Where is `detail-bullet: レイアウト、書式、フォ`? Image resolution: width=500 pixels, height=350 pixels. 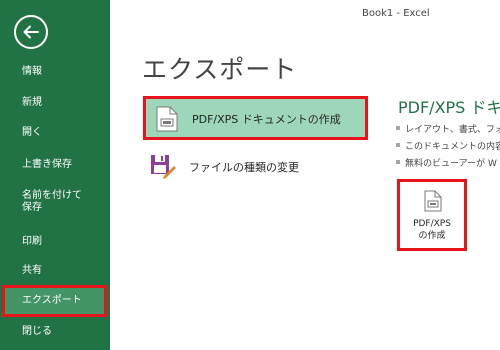 detail-bullet: レイアウト、書式、フォ is located at coordinates (448, 128).